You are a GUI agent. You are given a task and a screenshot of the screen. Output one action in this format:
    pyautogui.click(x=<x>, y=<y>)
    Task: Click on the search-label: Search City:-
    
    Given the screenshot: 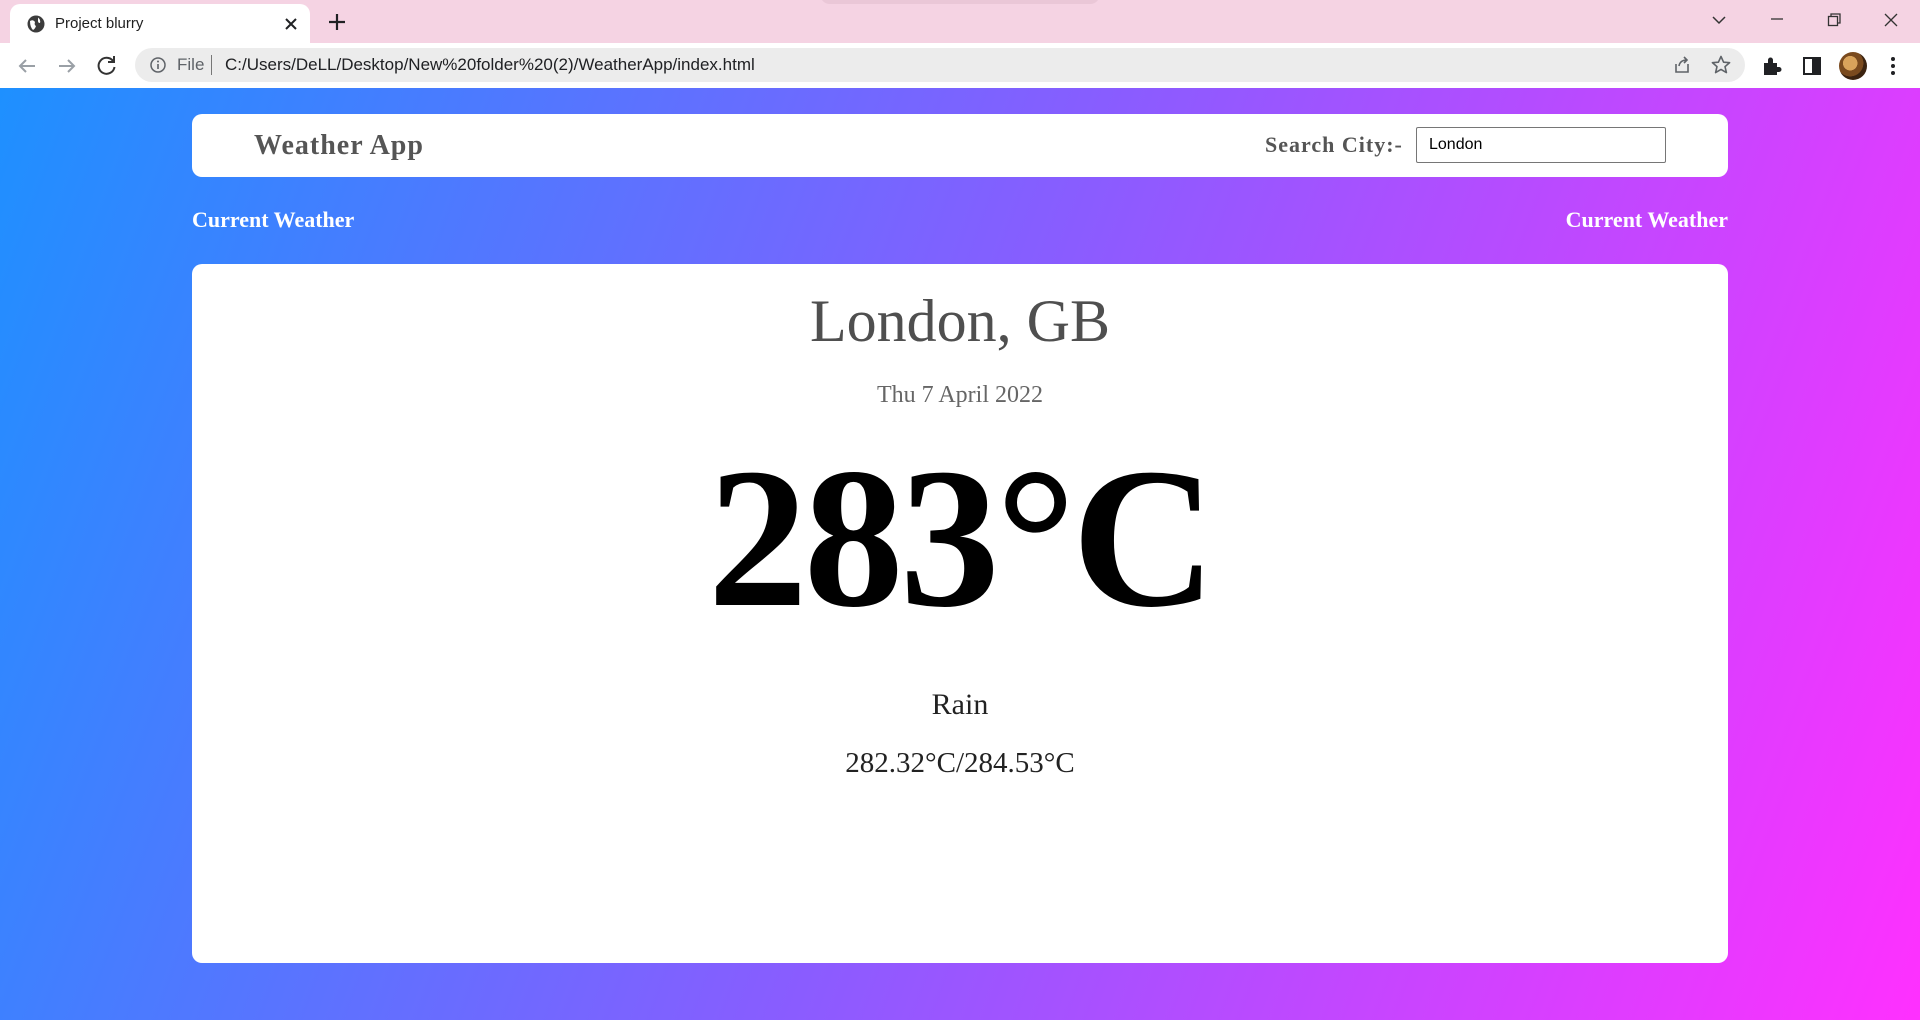 What is the action you would take?
    pyautogui.click(x=1334, y=144)
    